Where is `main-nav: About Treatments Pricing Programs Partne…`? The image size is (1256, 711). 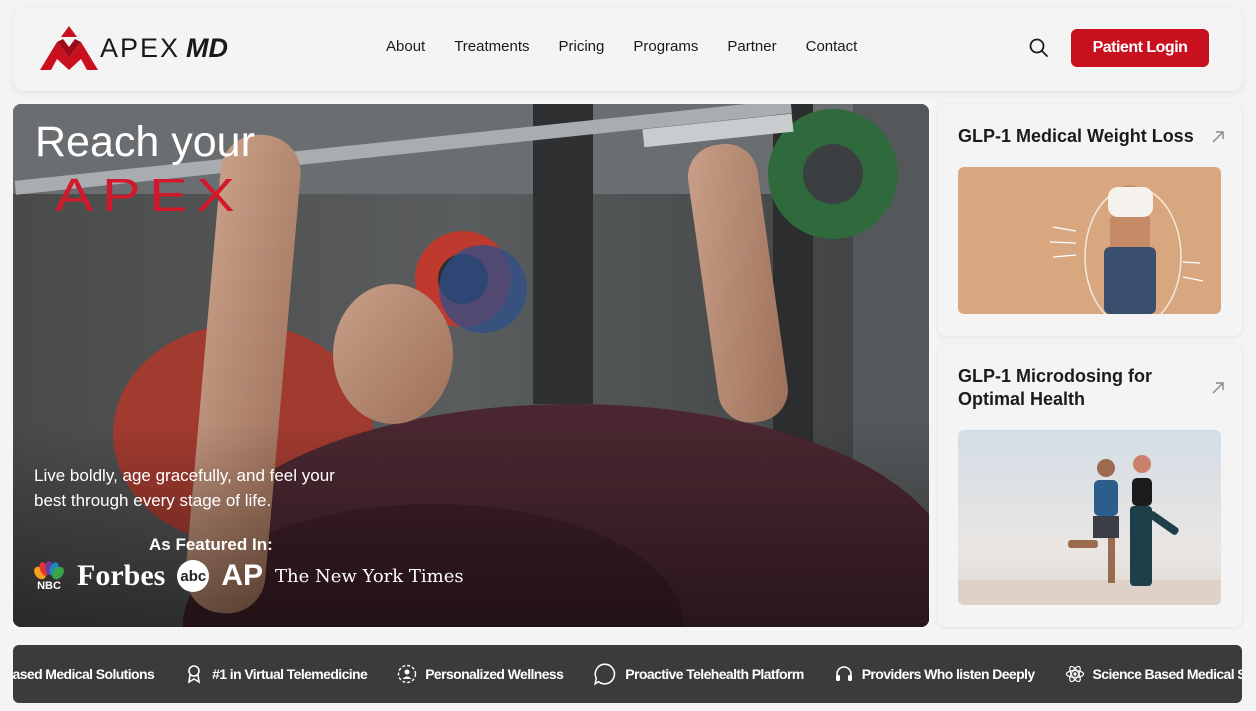
main-nav: About Treatments Pricing Programs Partne… is located at coordinates (621, 46).